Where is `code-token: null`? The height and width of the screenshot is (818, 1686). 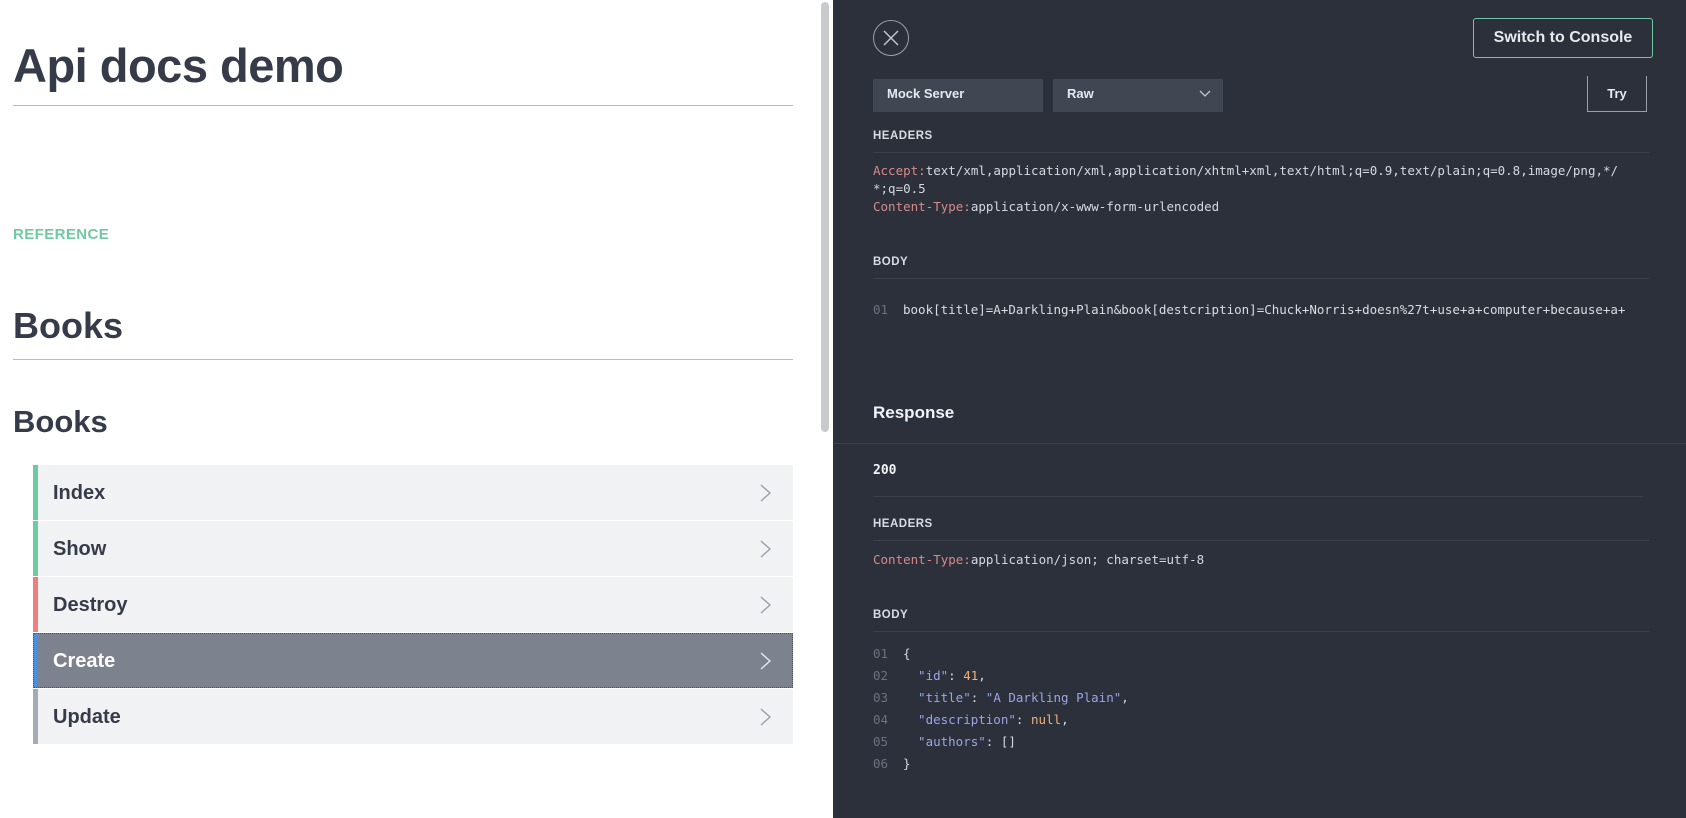 code-token: null is located at coordinates (1046, 719).